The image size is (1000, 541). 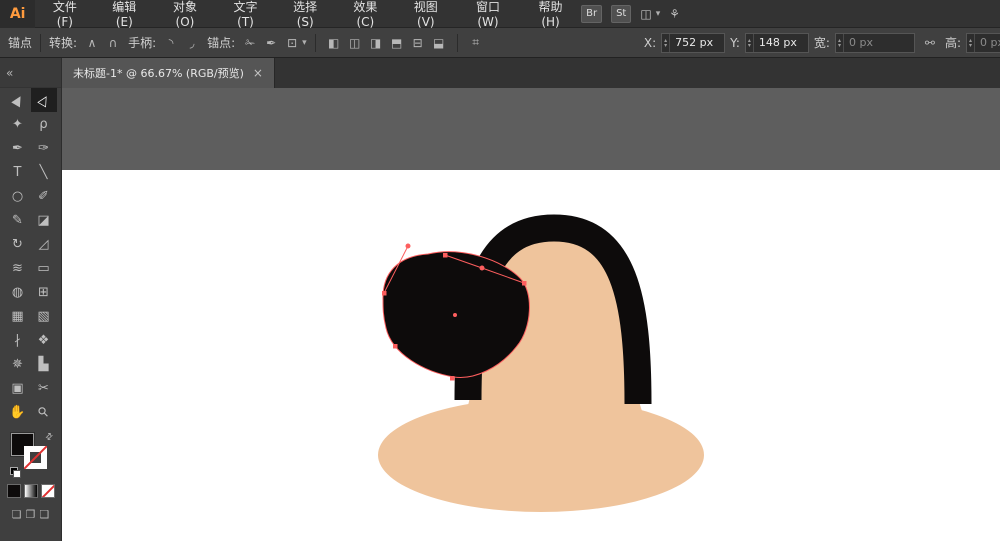 I want to click on show-handles-icon: ◝, so click(x=171, y=43).